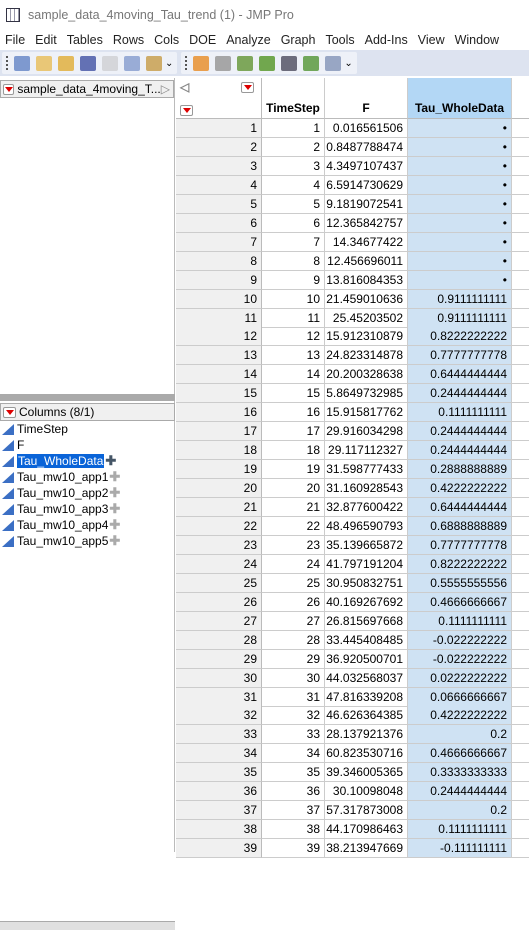 The height and width of the screenshot is (930, 529). I want to click on menu-rows: Rows, so click(128, 40).